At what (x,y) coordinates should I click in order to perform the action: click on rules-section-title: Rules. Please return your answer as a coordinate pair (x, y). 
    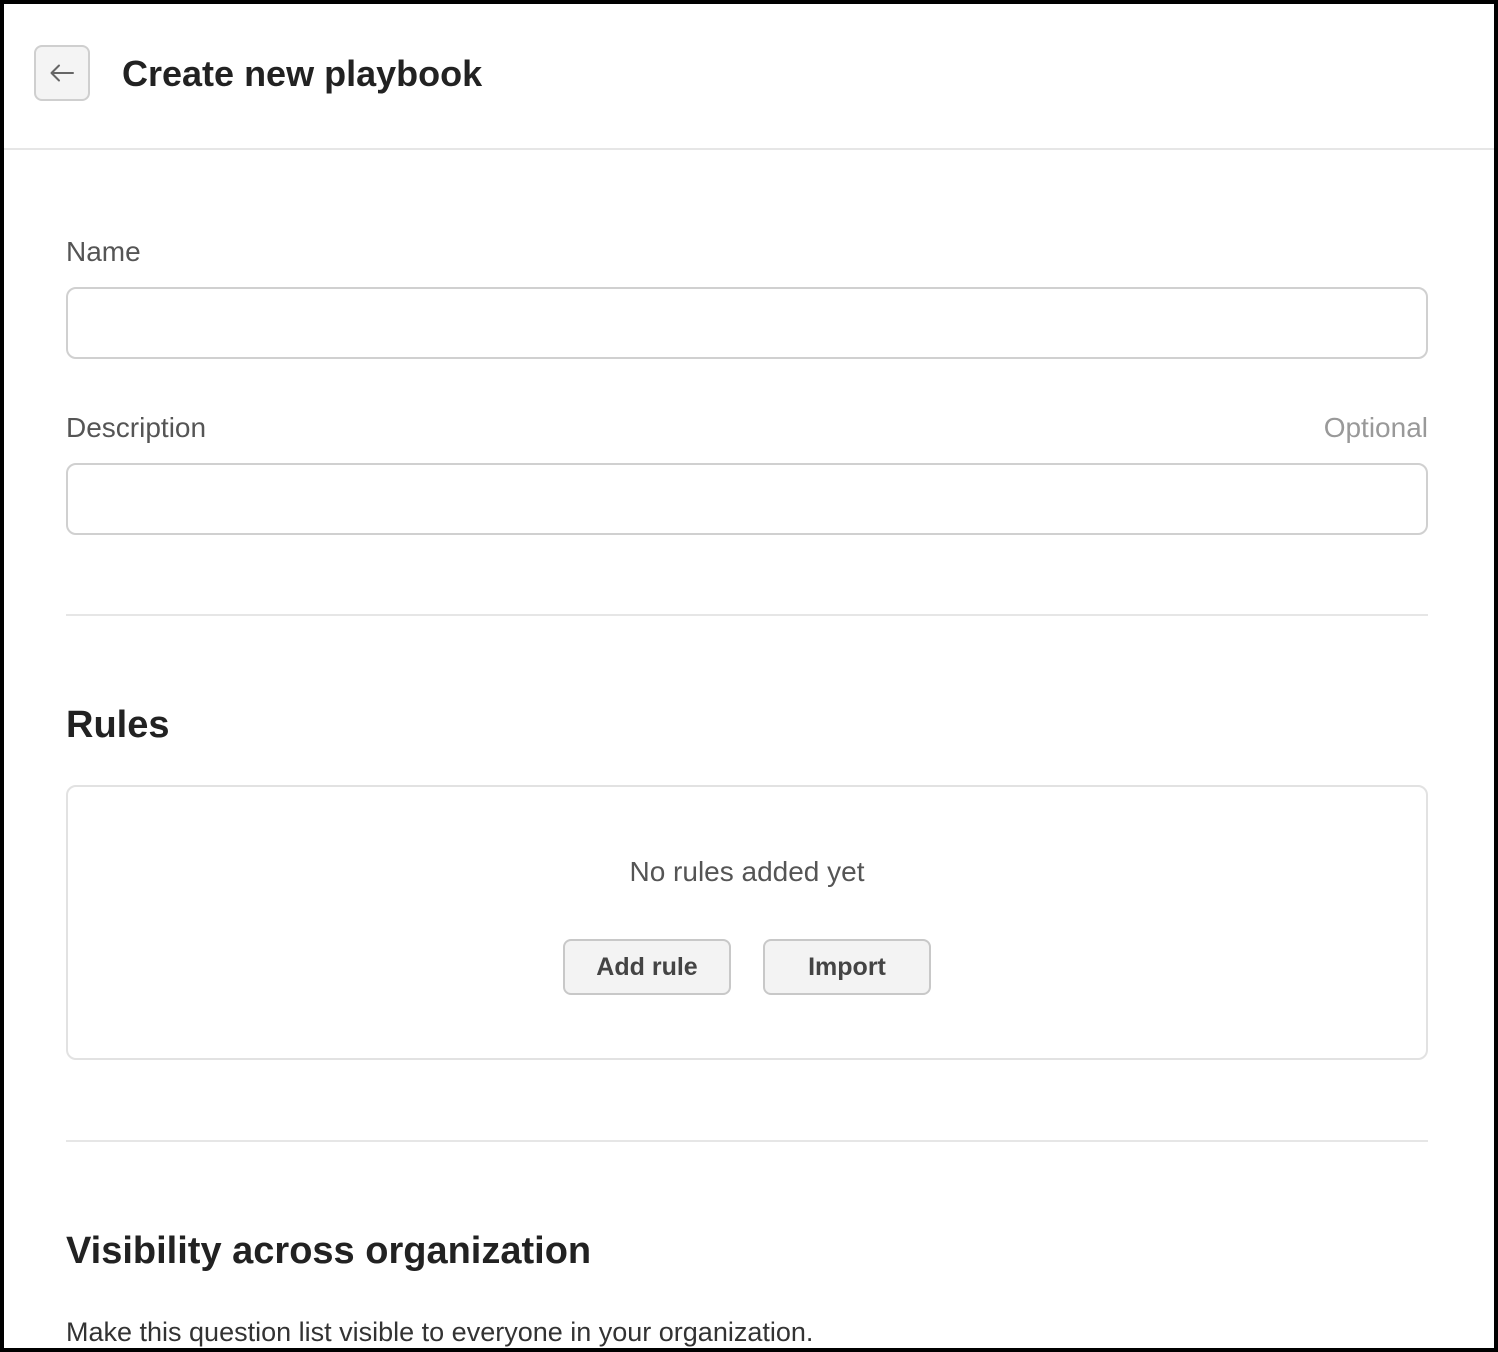
    Looking at the image, I should click on (118, 725).